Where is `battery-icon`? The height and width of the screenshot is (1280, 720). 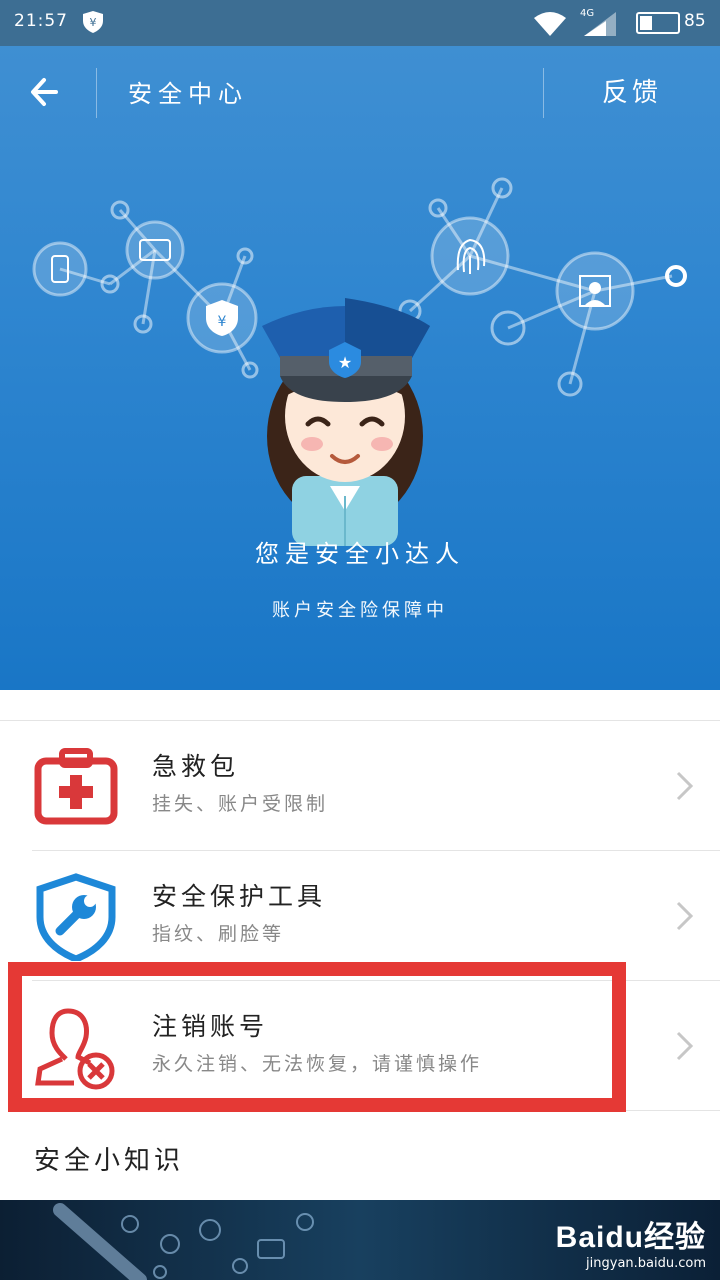 battery-icon is located at coordinates (658, 23).